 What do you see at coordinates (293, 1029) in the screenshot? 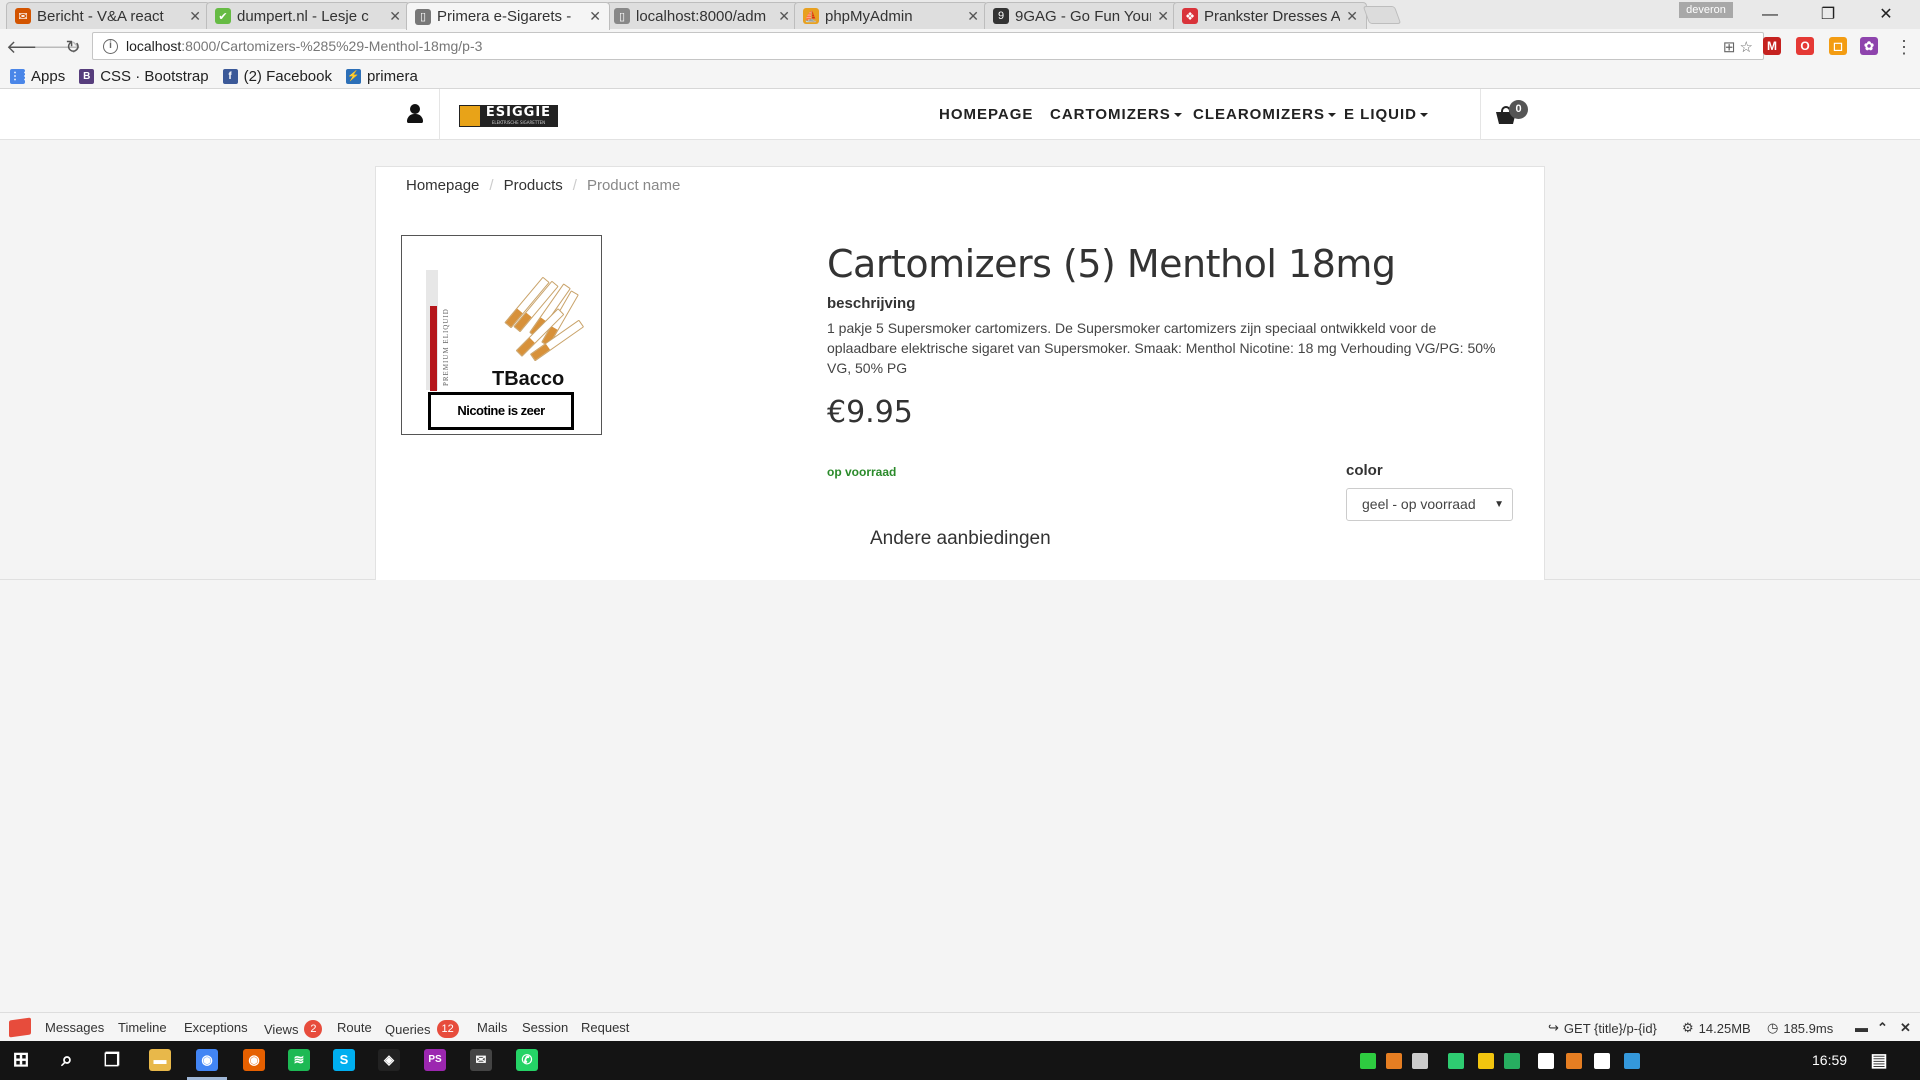
I see `debugbar-tab: Views 2` at bounding box center [293, 1029].